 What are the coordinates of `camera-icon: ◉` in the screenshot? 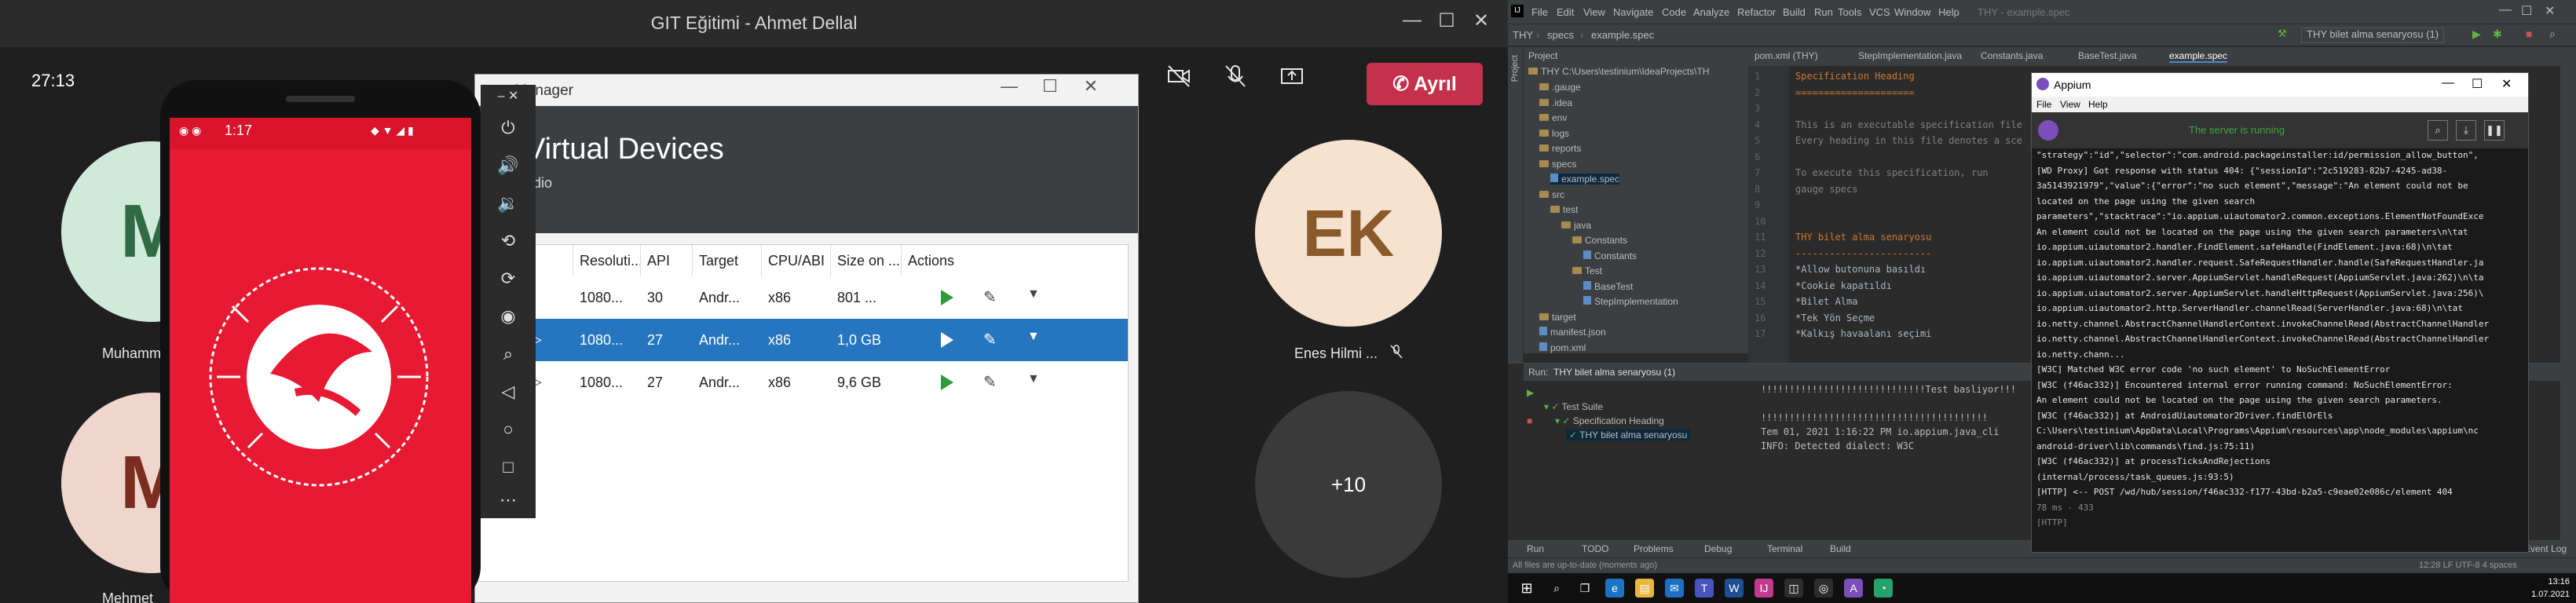 It's located at (509, 316).